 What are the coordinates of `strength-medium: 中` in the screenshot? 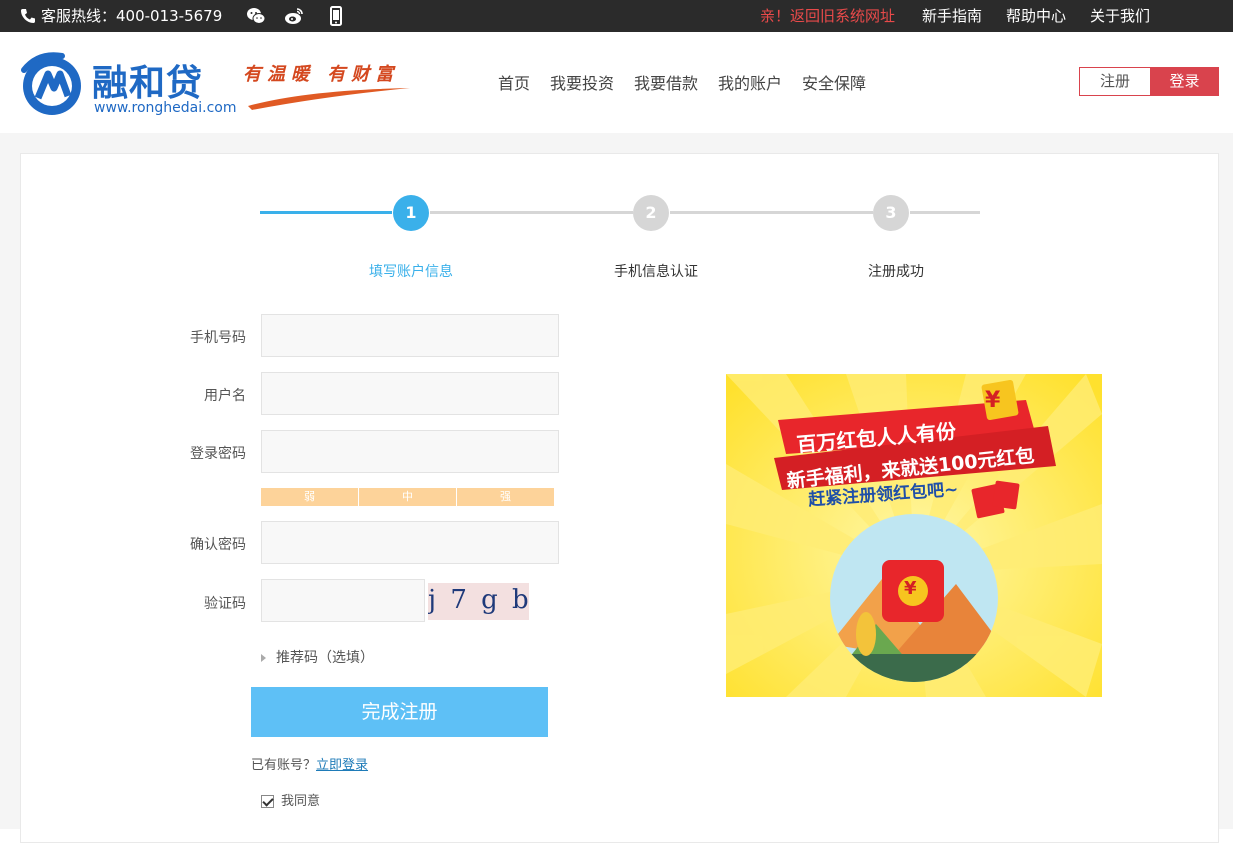 It's located at (408, 497).